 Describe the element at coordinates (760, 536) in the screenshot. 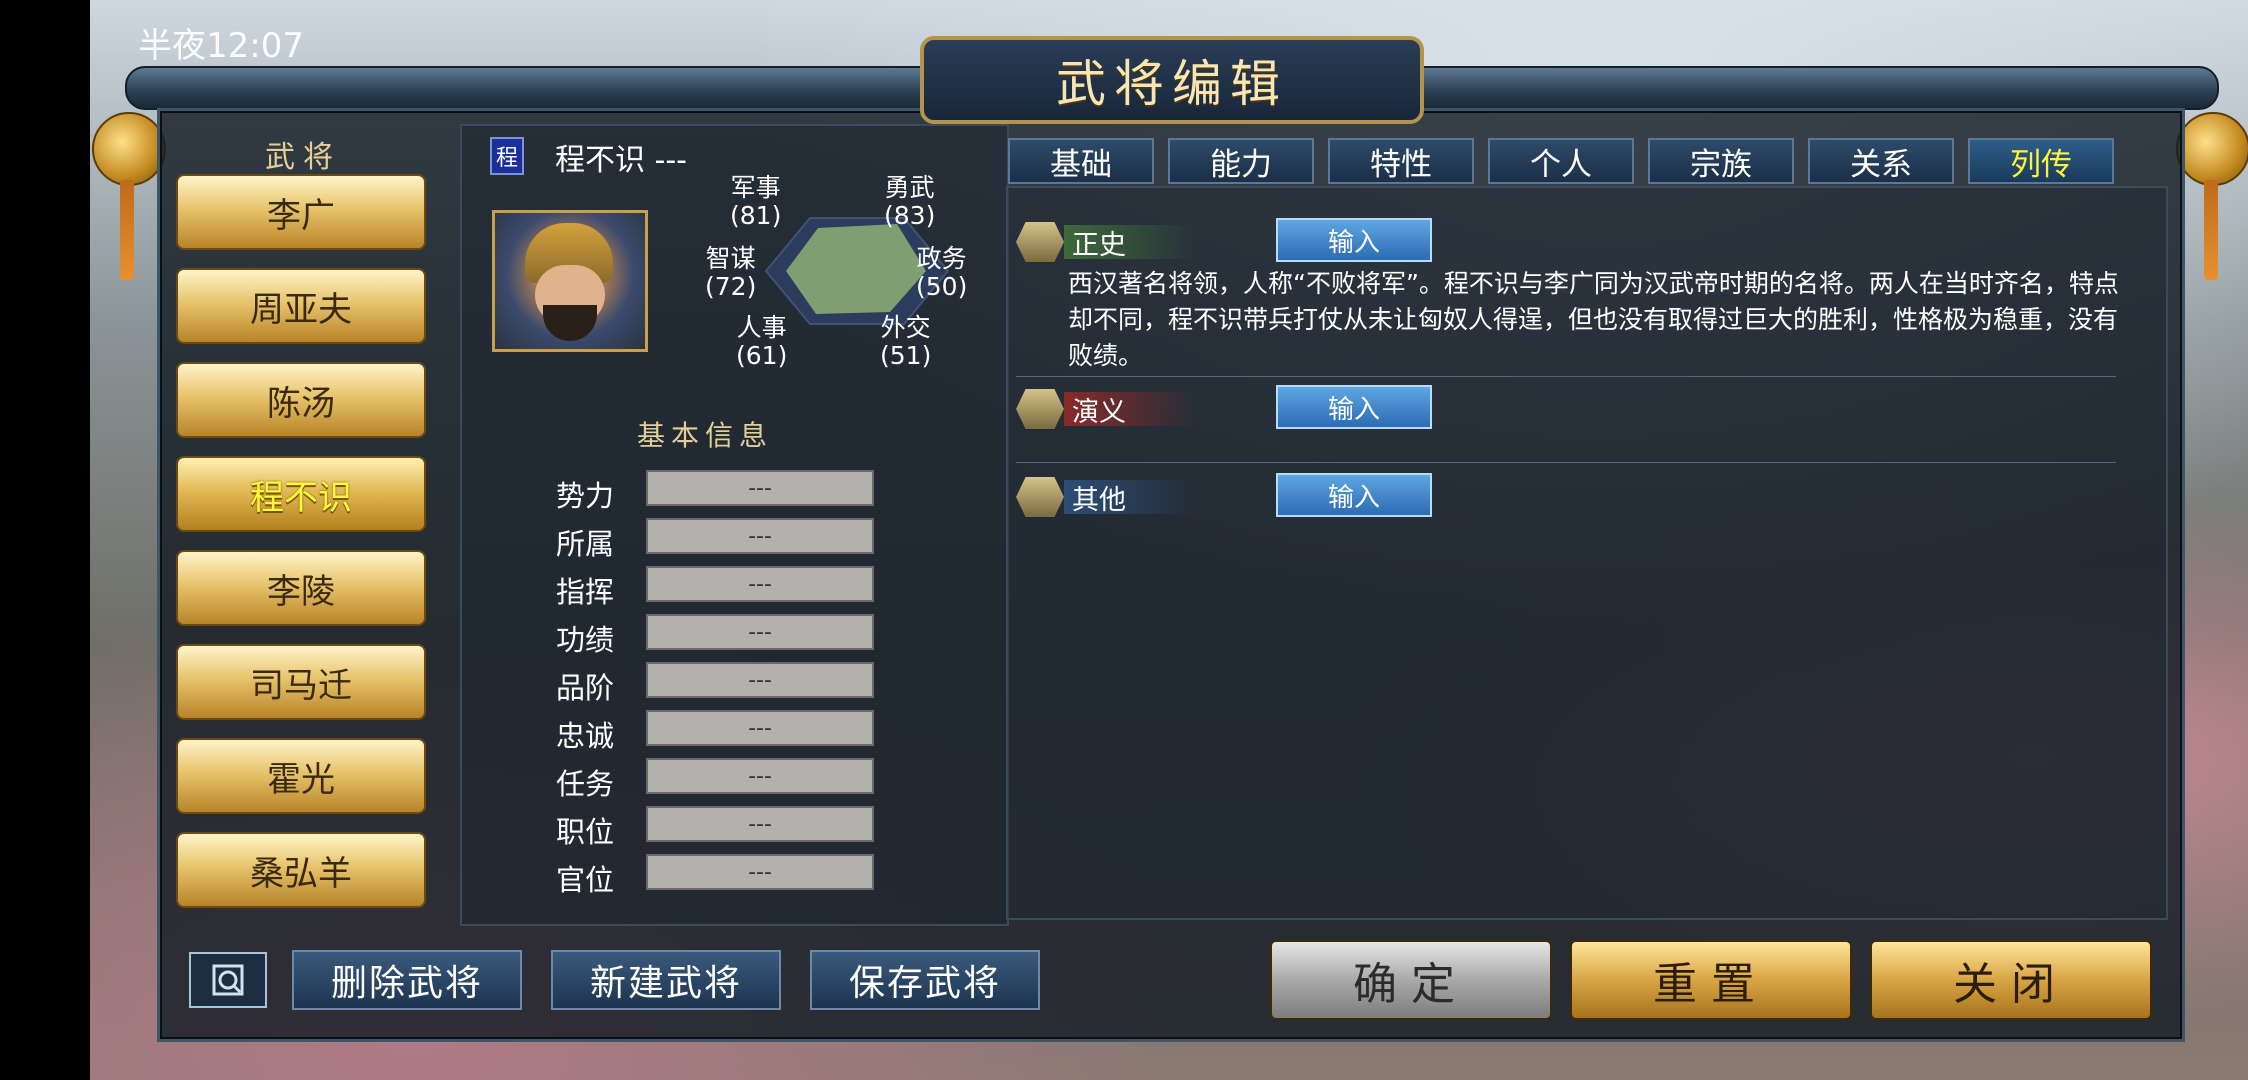

I see `field-affiliation: ---` at that location.